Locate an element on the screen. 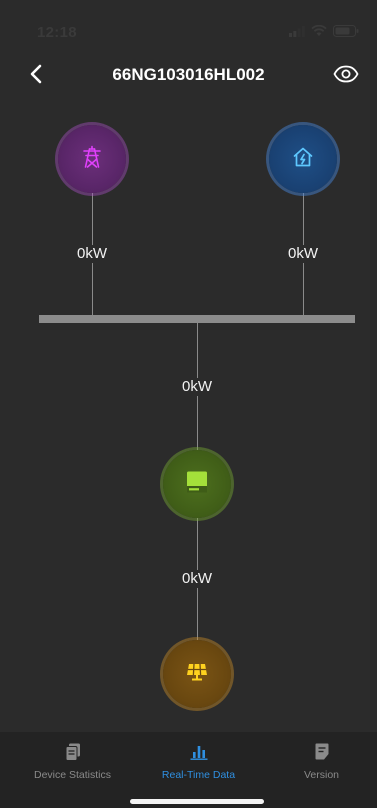 This screenshot has width=377, height=808. bus-bar is located at coordinates (197, 319).